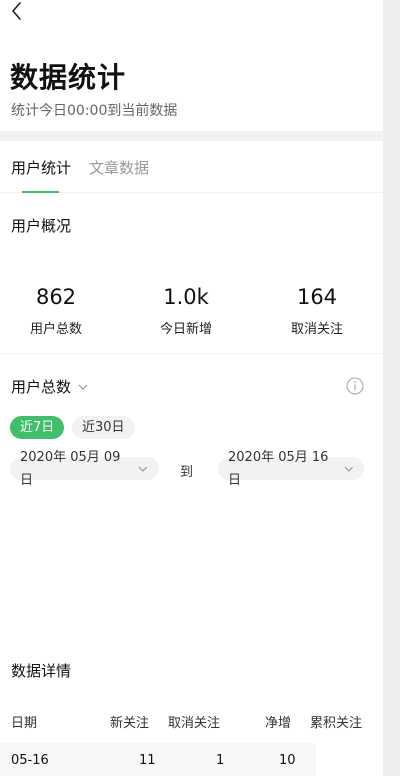 The image size is (400, 776). I want to click on end-date-picker: 2020年 05月 16日, so click(291, 469).